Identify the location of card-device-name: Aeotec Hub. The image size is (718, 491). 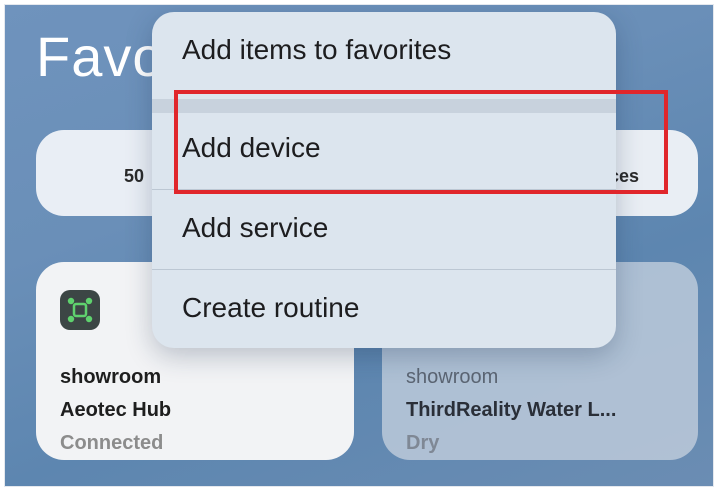
(116, 410).